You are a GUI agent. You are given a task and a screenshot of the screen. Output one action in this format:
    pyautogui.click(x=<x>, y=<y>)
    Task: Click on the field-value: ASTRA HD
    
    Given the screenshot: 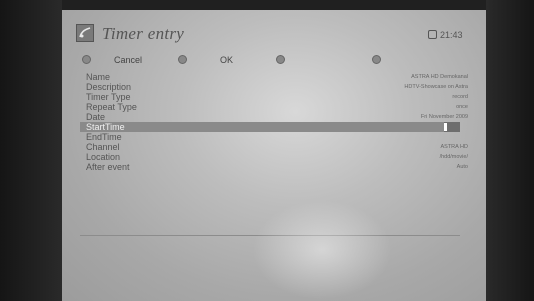 What is the action you would take?
    pyautogui.click(x=454, y=147)
    